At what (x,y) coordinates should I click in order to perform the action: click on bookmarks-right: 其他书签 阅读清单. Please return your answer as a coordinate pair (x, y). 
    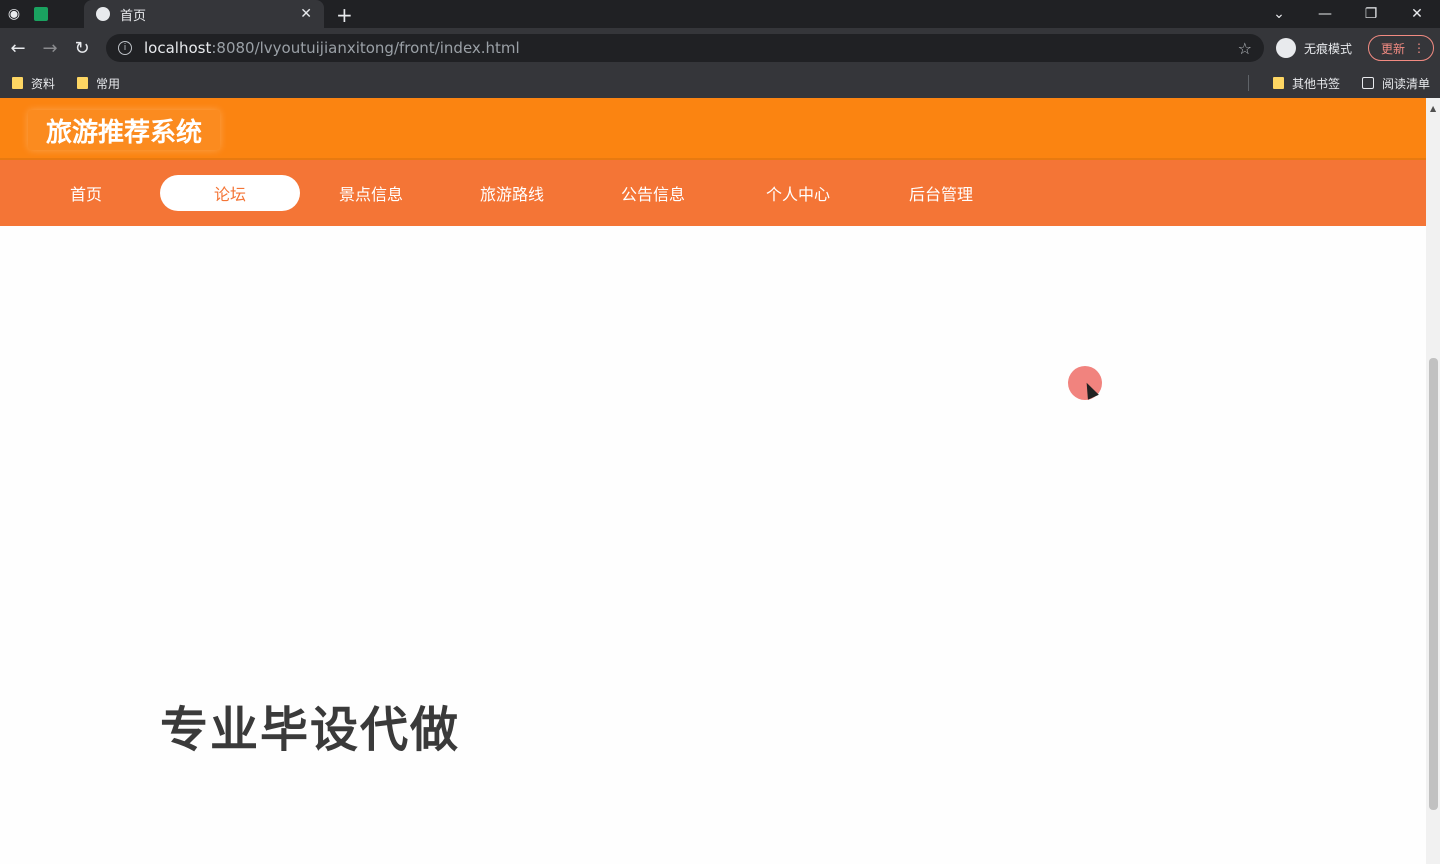
    Looking at the image, I should click on (1338, 83).